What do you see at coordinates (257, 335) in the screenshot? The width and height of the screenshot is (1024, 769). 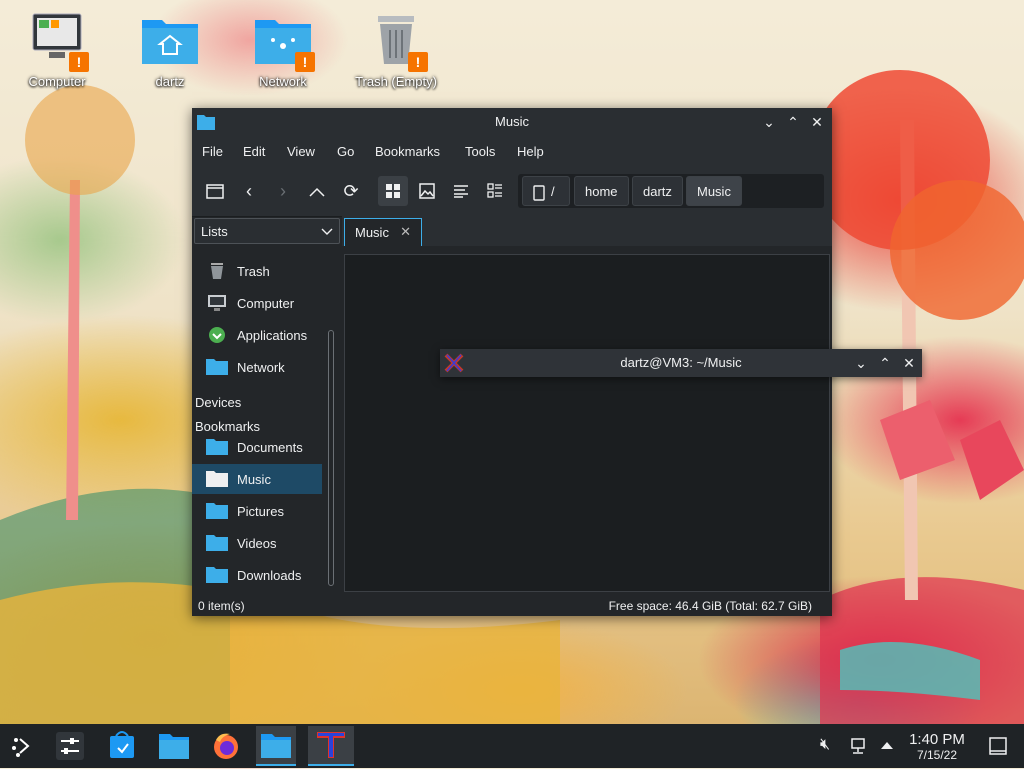 I see `sidebar-item-applications: Applications` at bounding box center [257, 335].